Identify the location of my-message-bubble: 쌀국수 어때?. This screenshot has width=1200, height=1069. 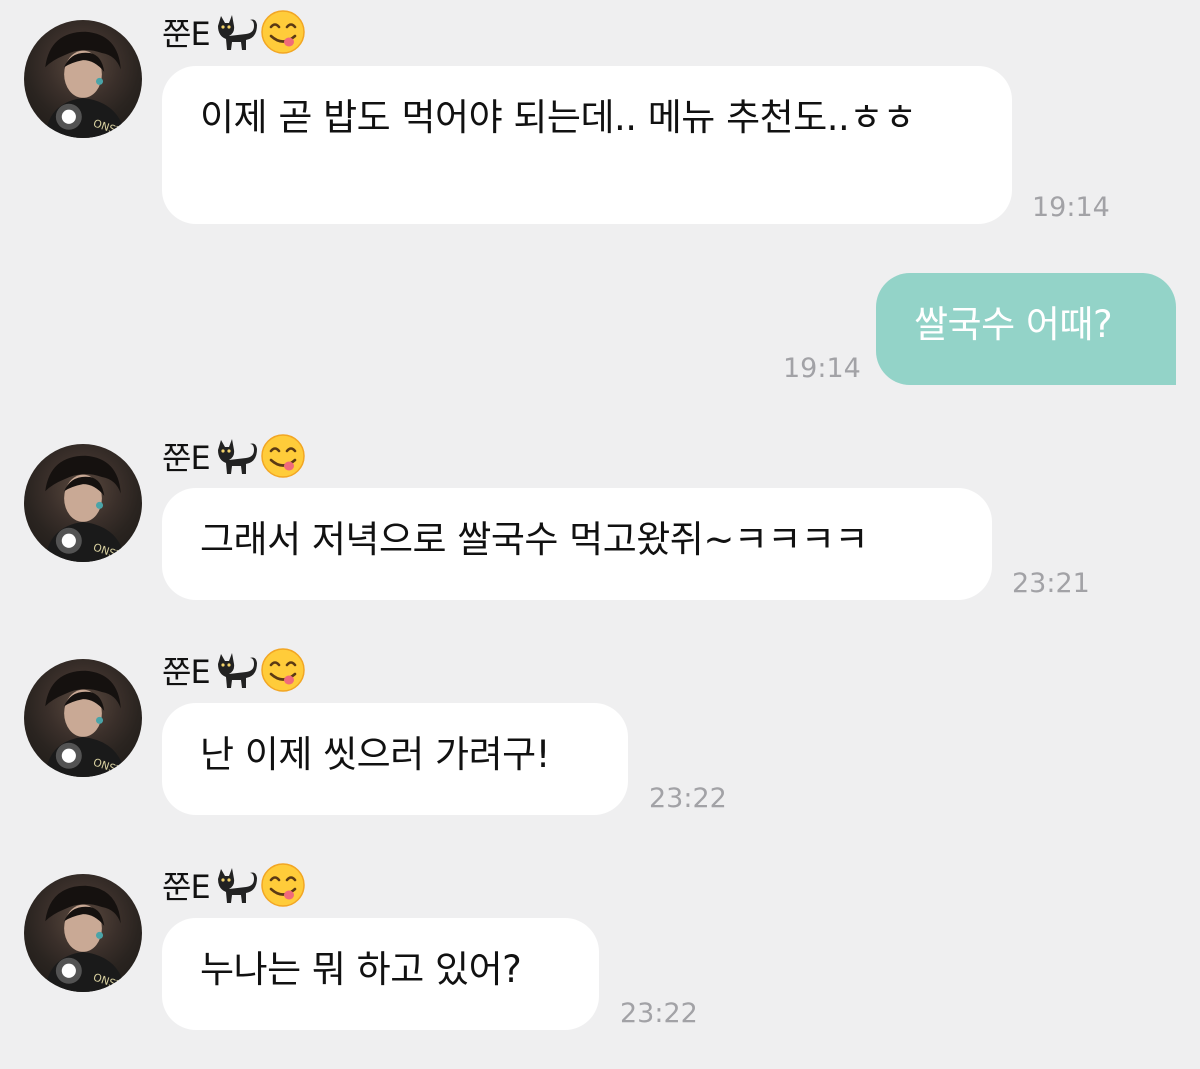
(1026, 329).